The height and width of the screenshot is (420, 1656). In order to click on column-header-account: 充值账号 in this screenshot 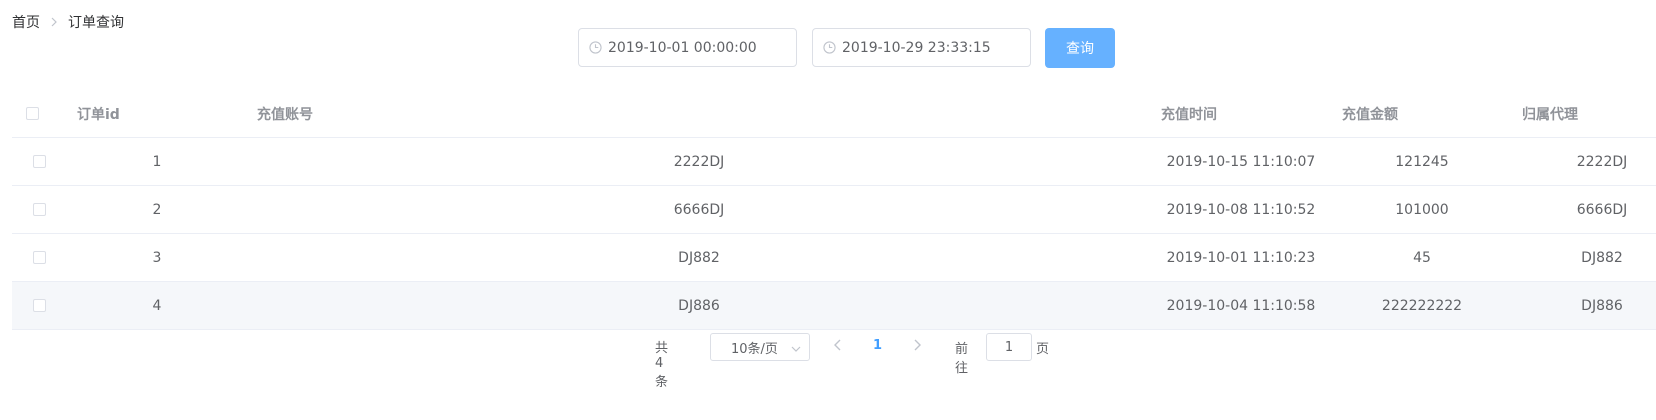, I will do `click(285, 113)`.